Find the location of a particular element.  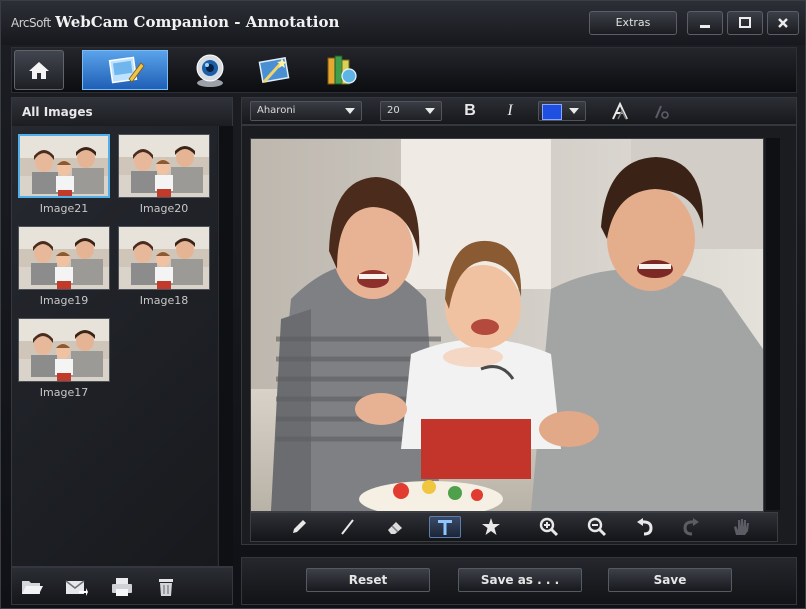

stamp-icon is located at coordinates (491, 526).